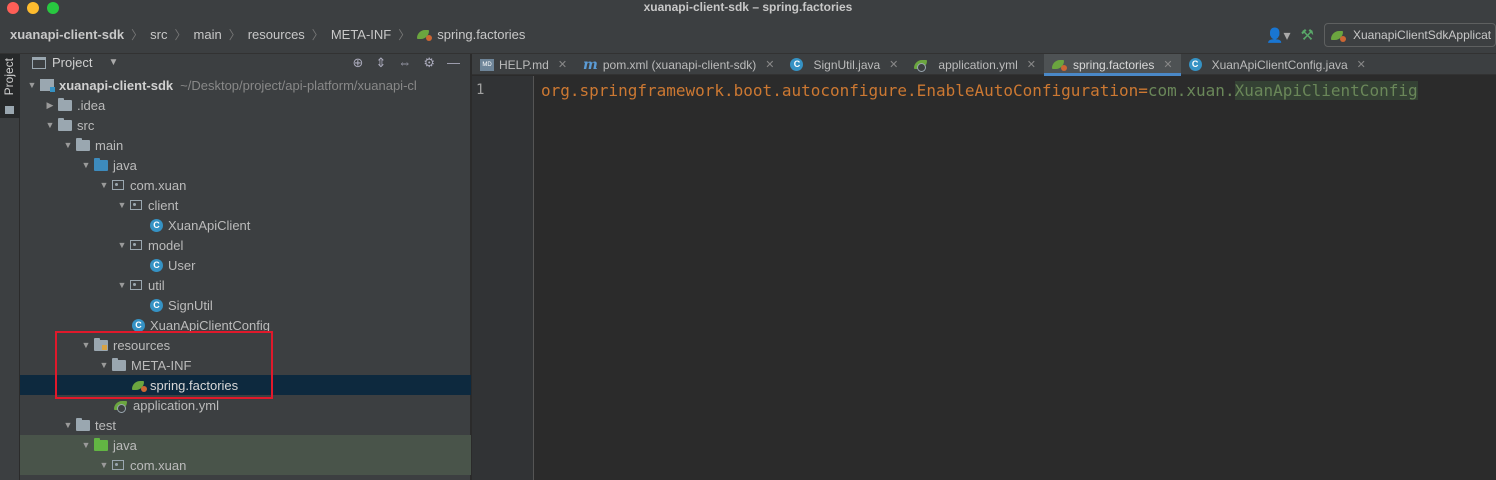 The image size is (1496, 480). I want to click on breadcrumb-item: resources, so click(276, 34).